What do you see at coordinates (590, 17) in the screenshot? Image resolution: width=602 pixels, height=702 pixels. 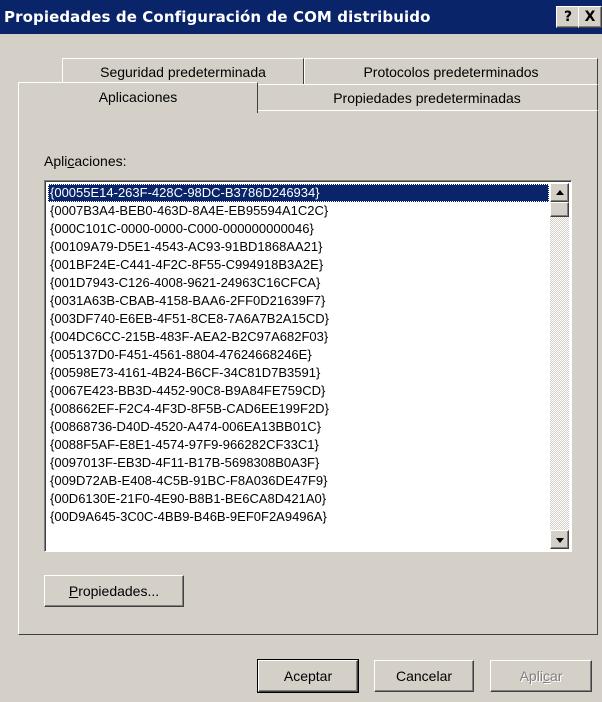 I see `close-button: X` at bounding box center [590, 17].